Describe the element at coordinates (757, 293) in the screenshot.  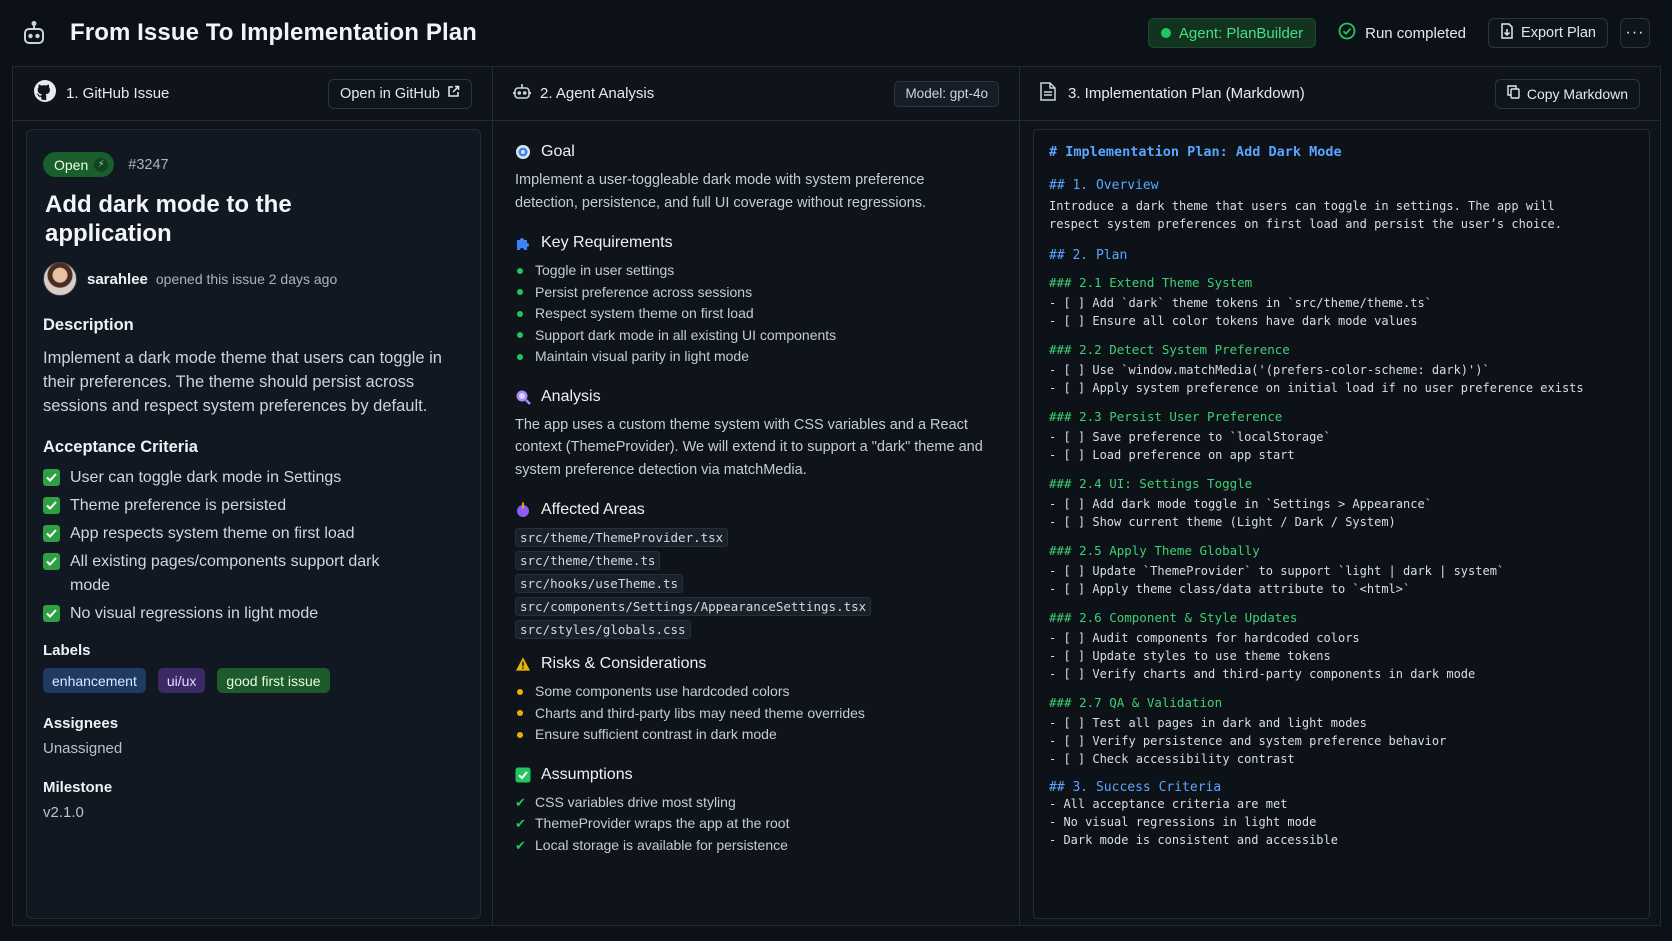
I see `requirement-item: Persist preference across sessions` at that location.